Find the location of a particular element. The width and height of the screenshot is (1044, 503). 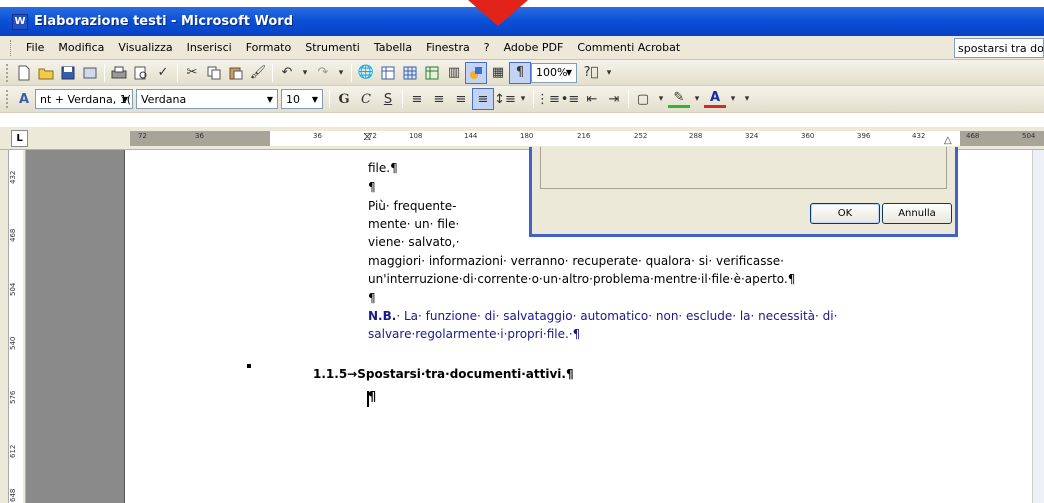

help-search-input: spostarsi tra do is located at coordinates (999, 48).